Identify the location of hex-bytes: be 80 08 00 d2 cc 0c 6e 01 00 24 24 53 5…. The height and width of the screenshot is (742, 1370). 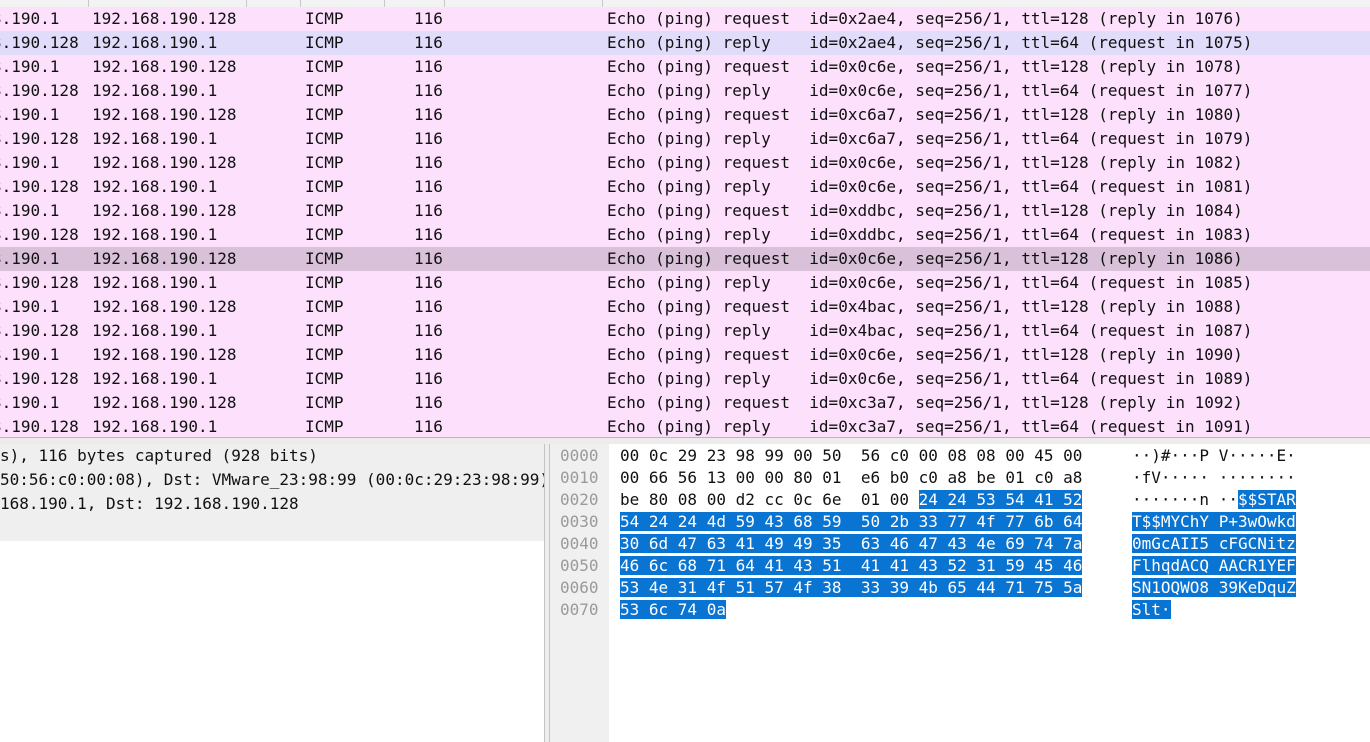
(851, 500).